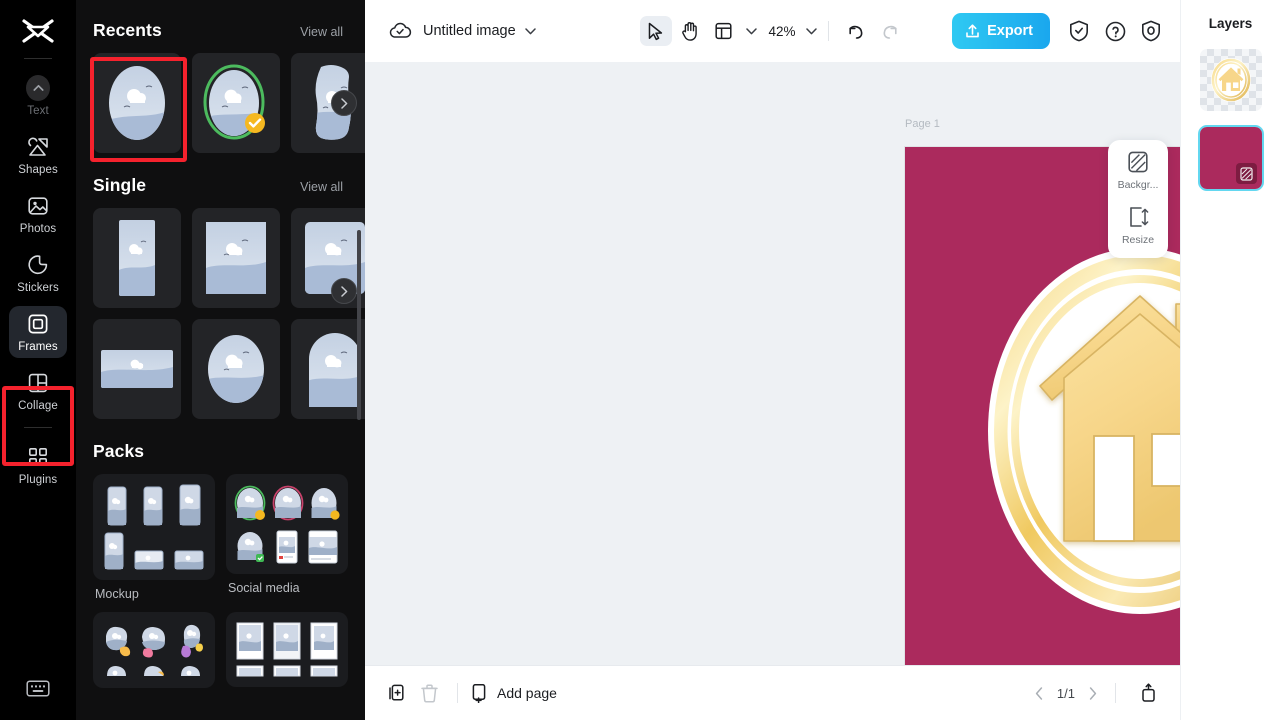 This screenshot has width=1280, height=720. What do you see at coordinates (1079, 31) in the screenshot?
I see `shield-check-icon` at bounding box center [1079, 31].